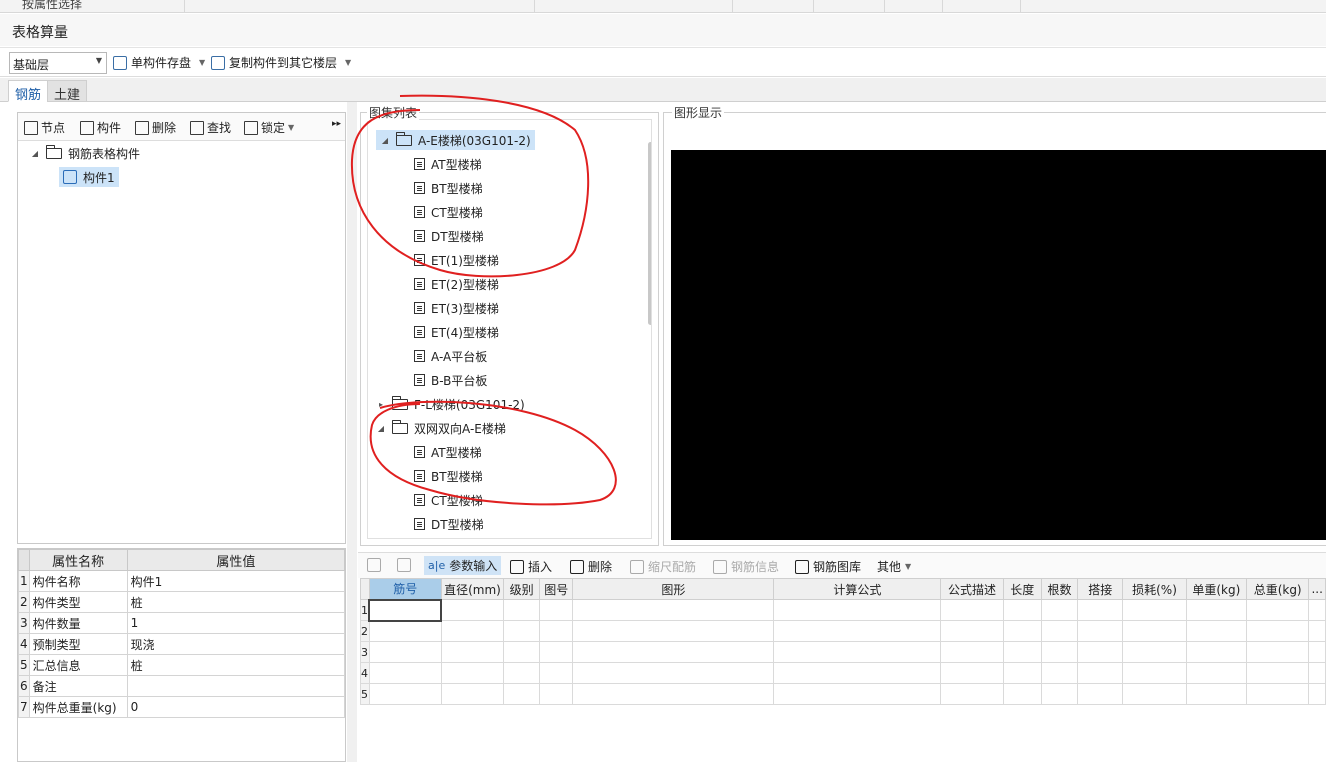 This screenshot has height=762, width=1326. Describe the element at coordinates (352, 432) in the screenshot. I see `panel-splitter` at that location.